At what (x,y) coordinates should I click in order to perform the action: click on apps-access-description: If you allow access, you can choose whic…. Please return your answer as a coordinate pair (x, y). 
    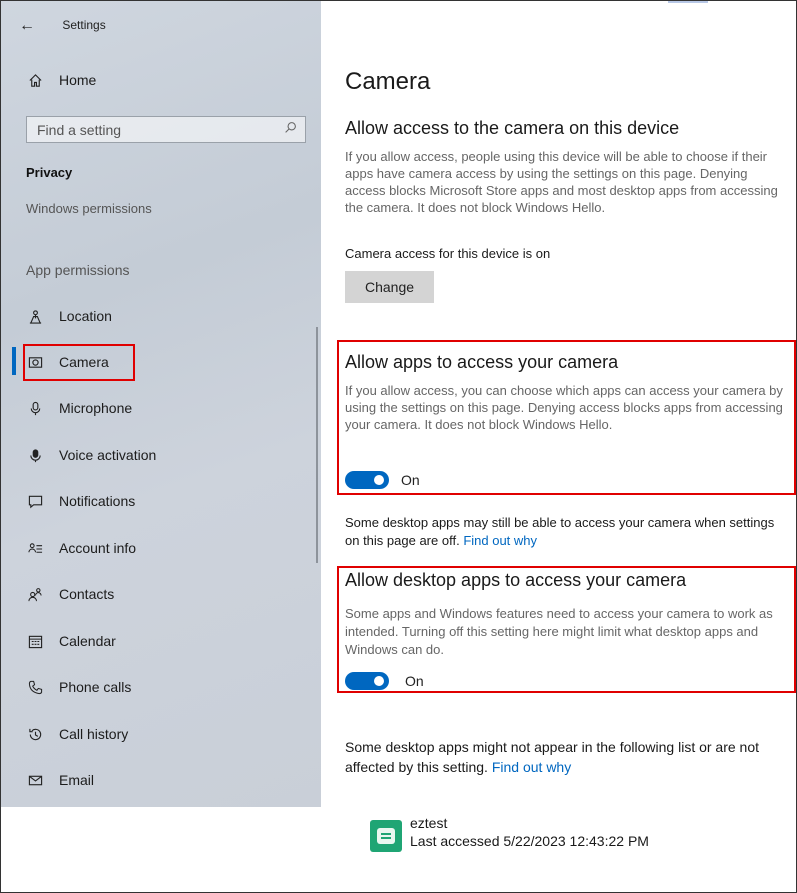
    Looking at the image, I should click on (564, 407).